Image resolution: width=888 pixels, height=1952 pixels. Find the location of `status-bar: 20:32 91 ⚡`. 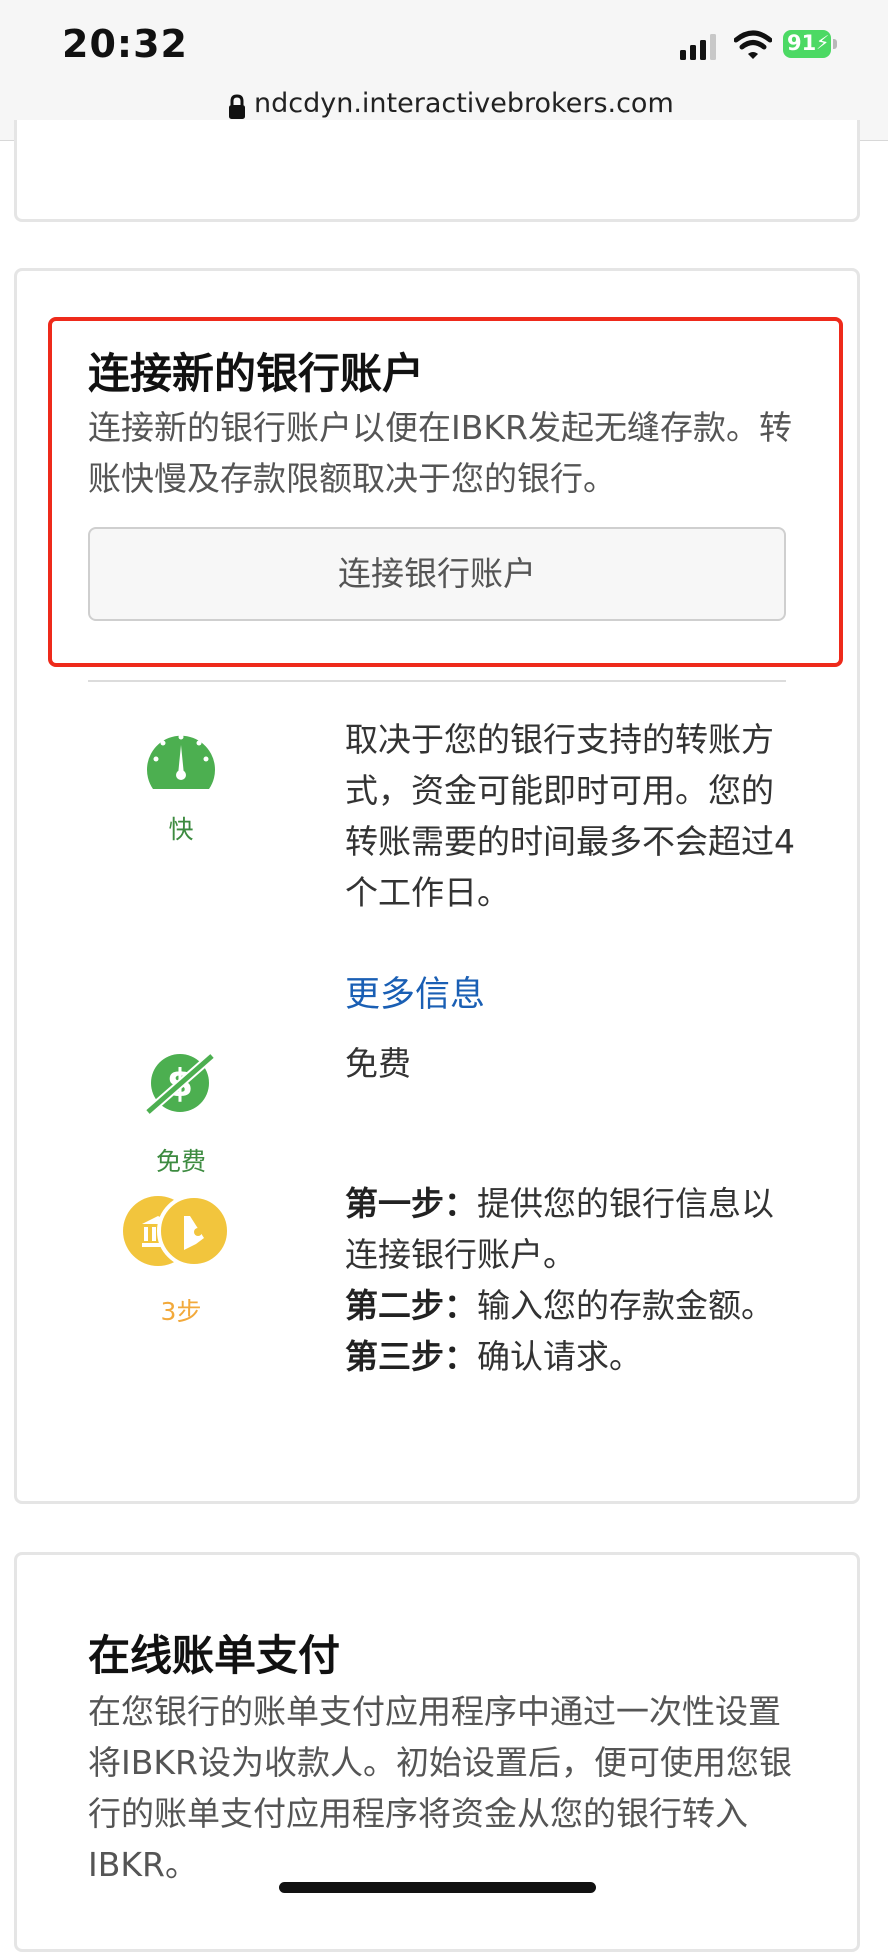

status-bar: 20:32 91 ⚡ is located at coordinates (444, 45).